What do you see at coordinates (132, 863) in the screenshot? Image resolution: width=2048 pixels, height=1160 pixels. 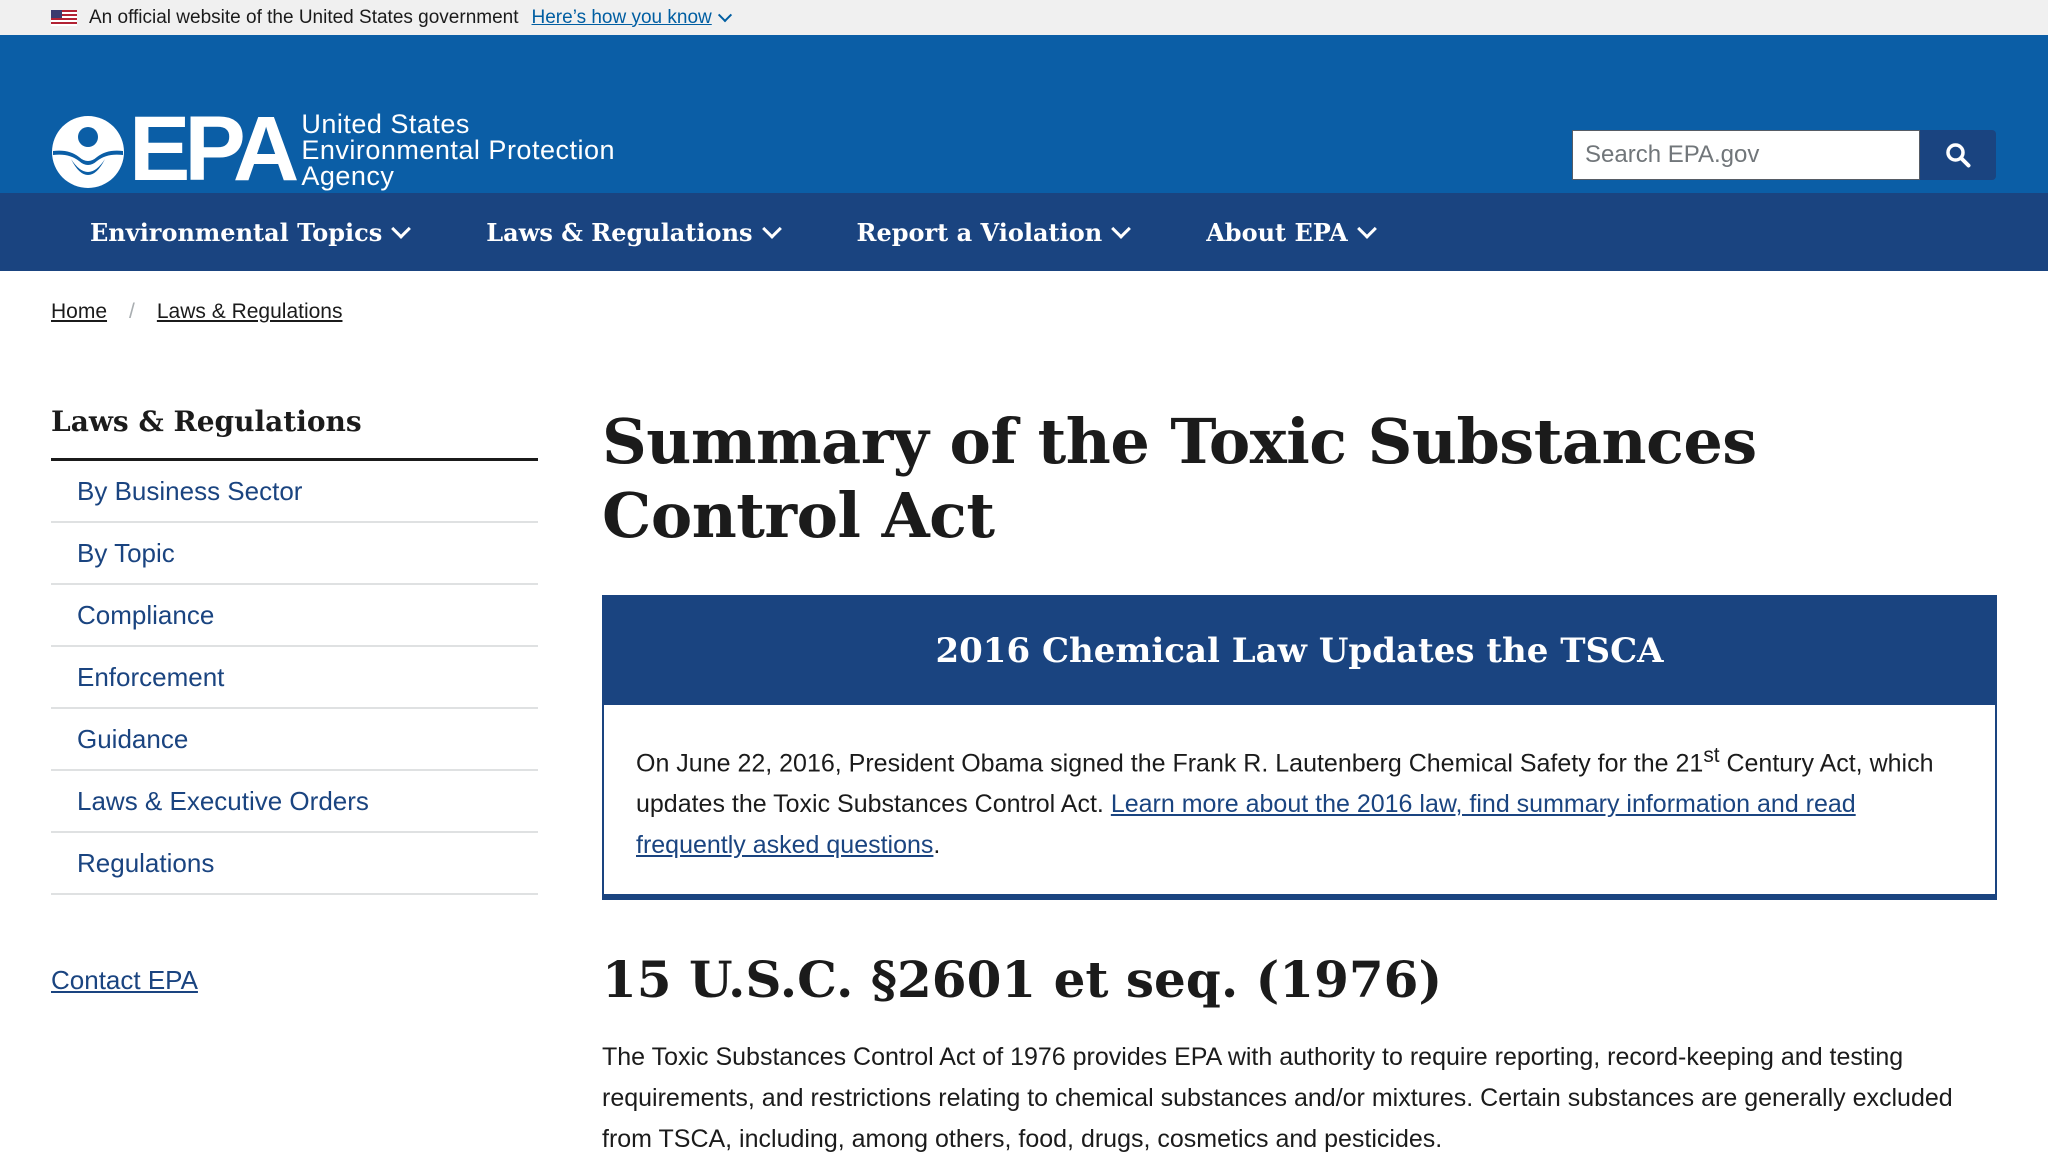 I see `sidebar-link: Regulations` at bounding box center [132, 863].